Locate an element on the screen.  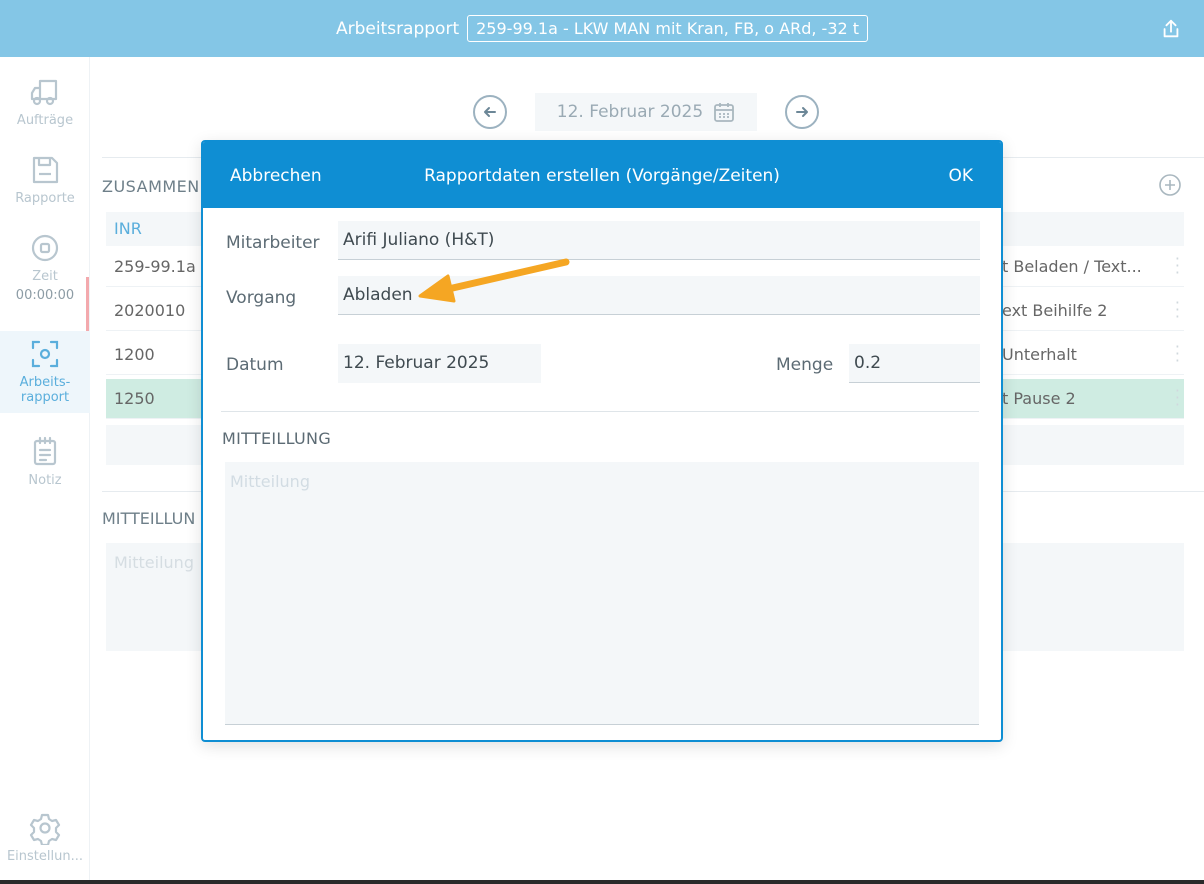
focus-target-icon is located at coordinates (45, 354).